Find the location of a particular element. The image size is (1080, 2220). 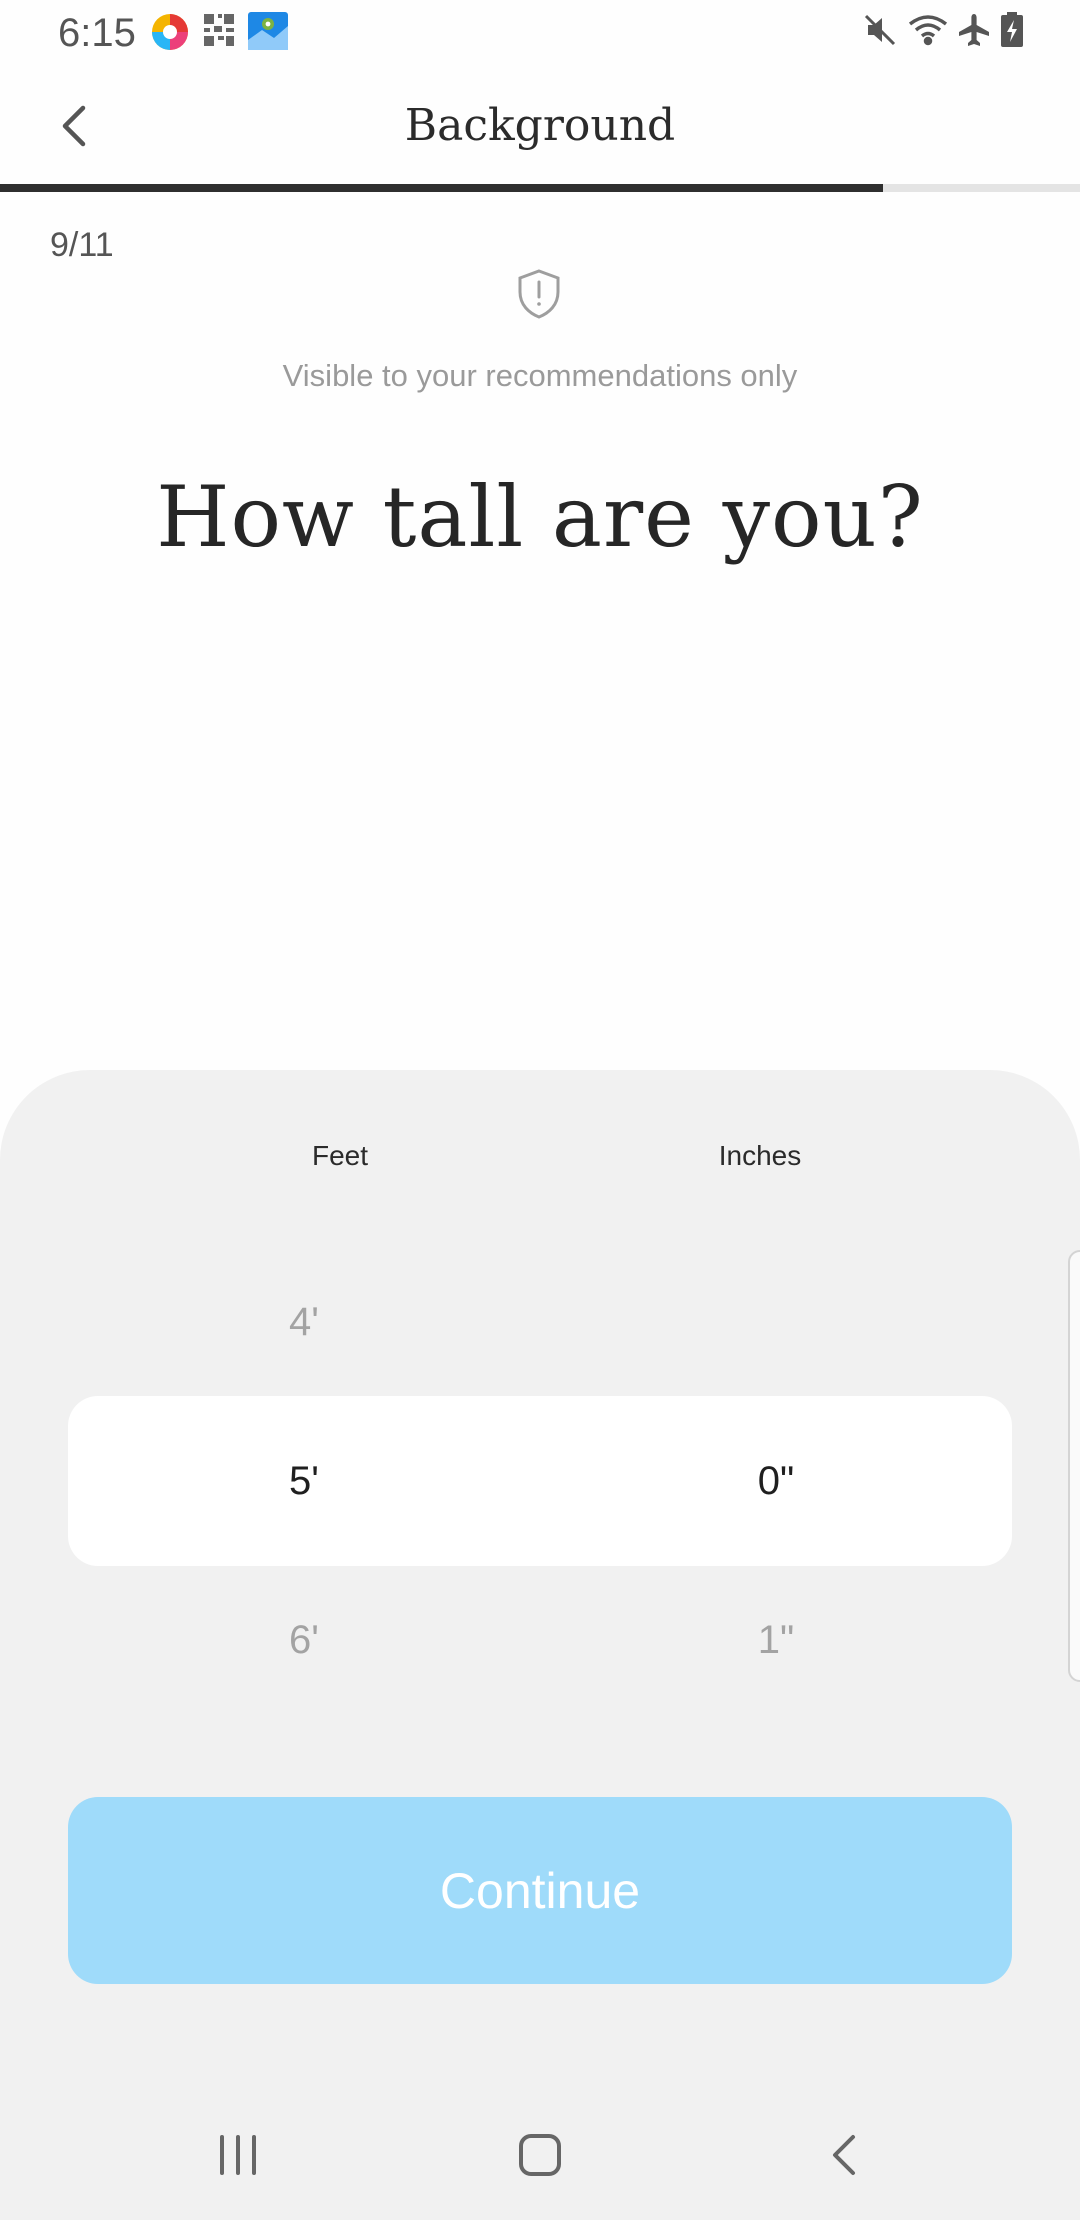

recent-apps-button is located at coordinates (238, 2155).